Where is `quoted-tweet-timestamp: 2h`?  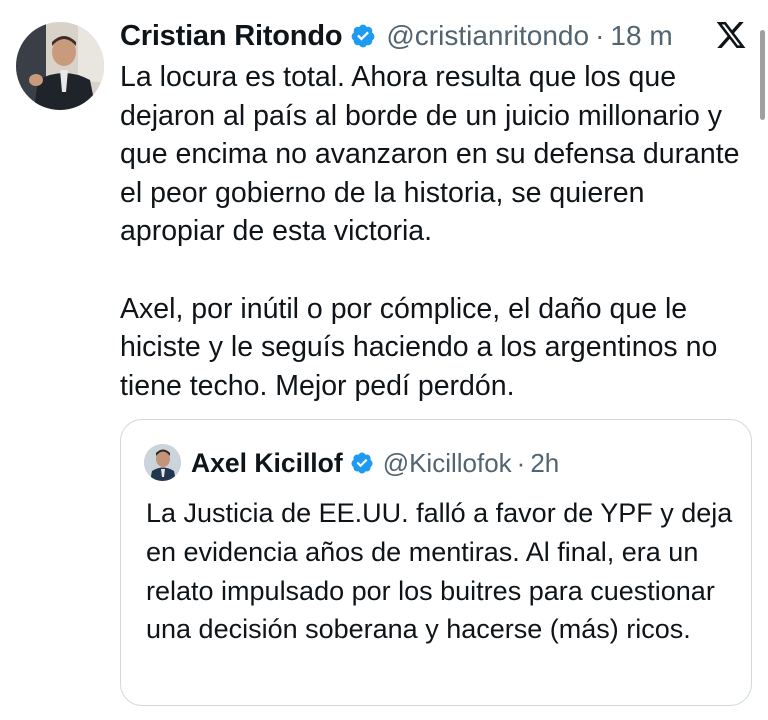 quoted-tweet-timestamp: 2h is located at coordinates (544, 463).